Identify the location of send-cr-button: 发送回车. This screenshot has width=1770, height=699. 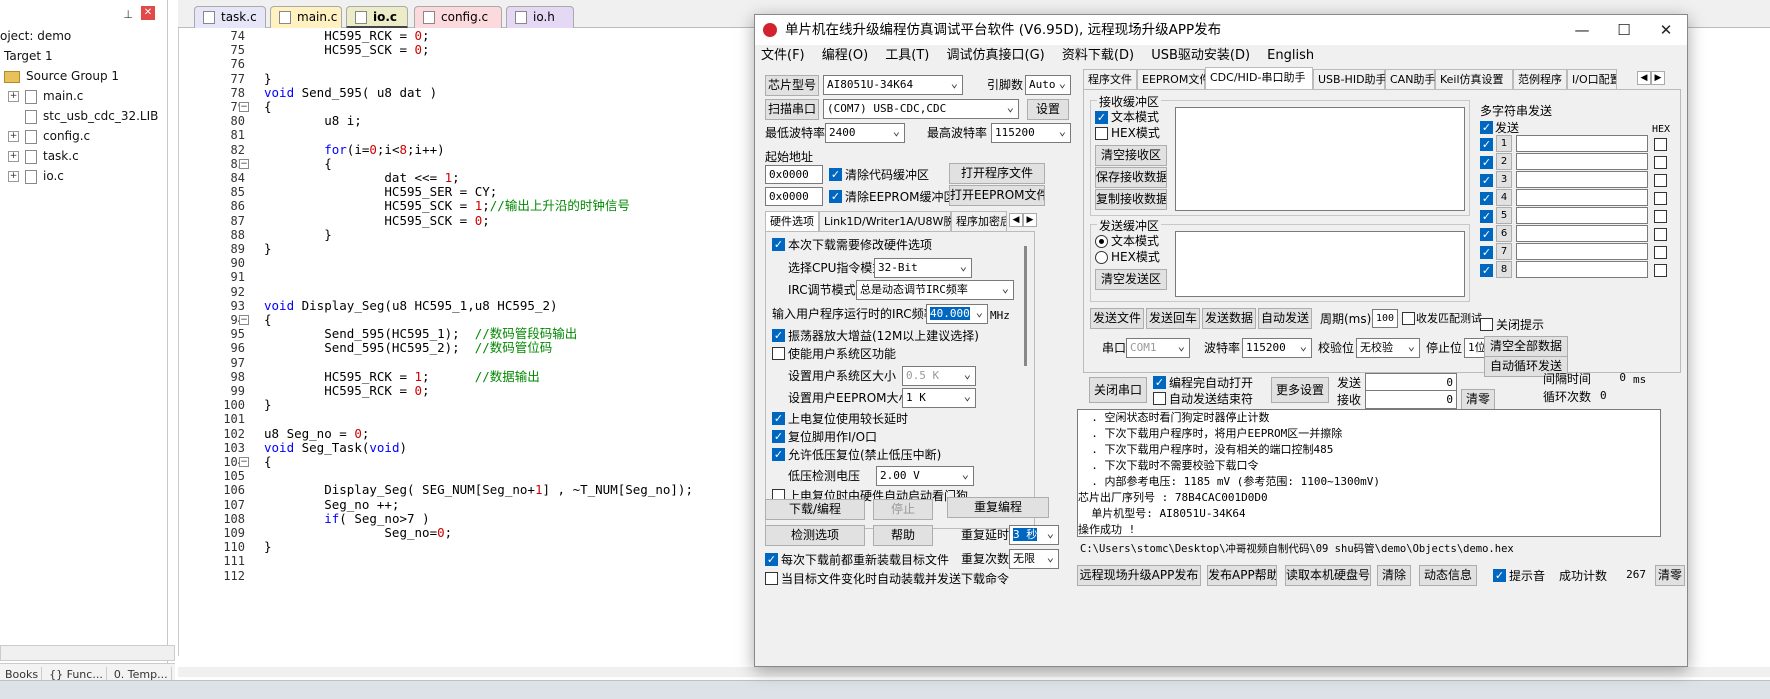
(1173, 318).